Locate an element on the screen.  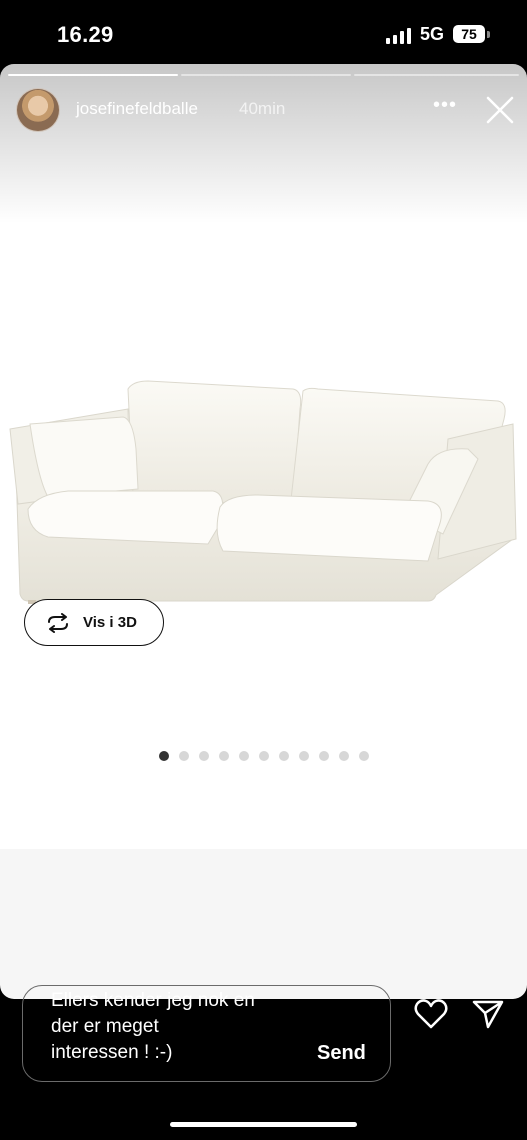
signal-icon is located at coordinates (398, 36).